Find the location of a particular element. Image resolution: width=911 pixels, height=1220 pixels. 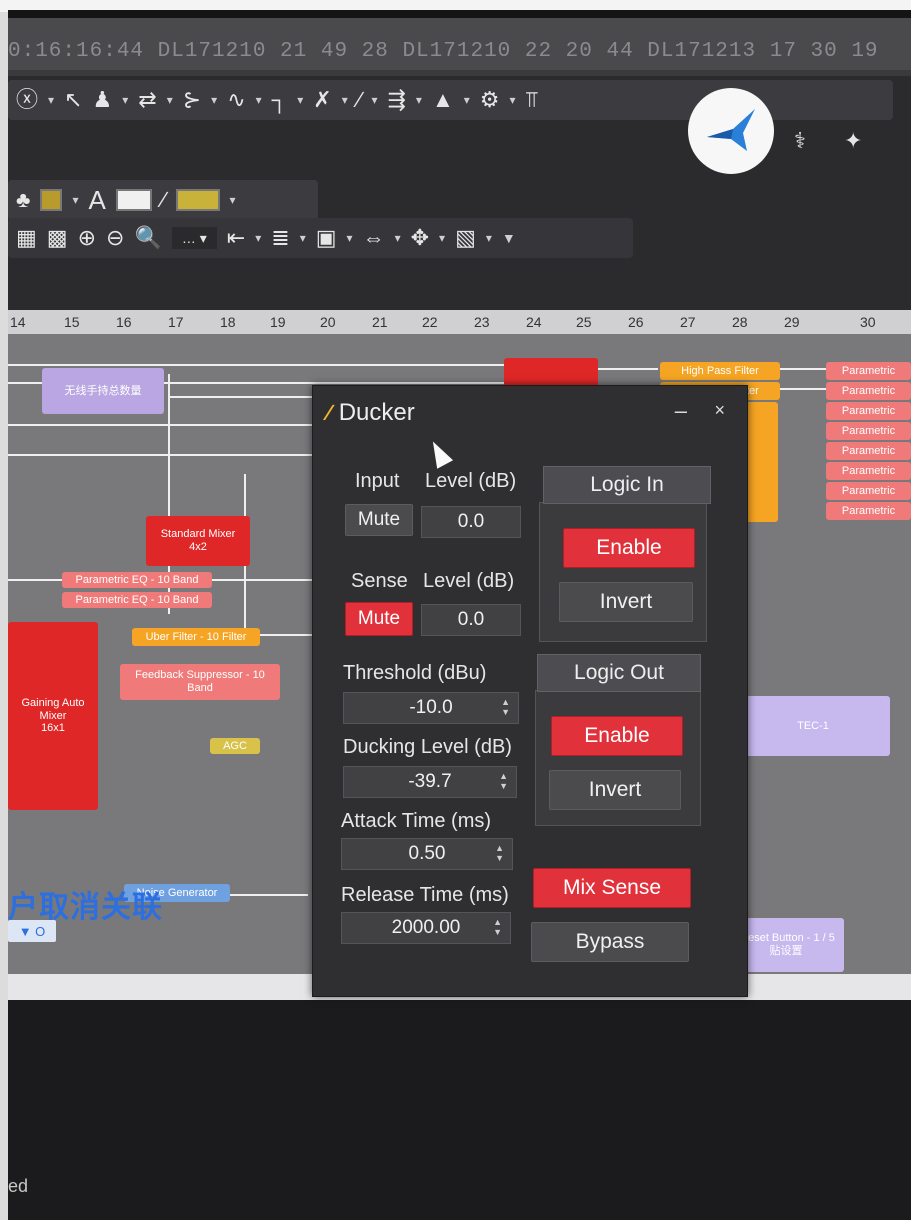

small-control: ▼ O is located at coordinates (32, 931).